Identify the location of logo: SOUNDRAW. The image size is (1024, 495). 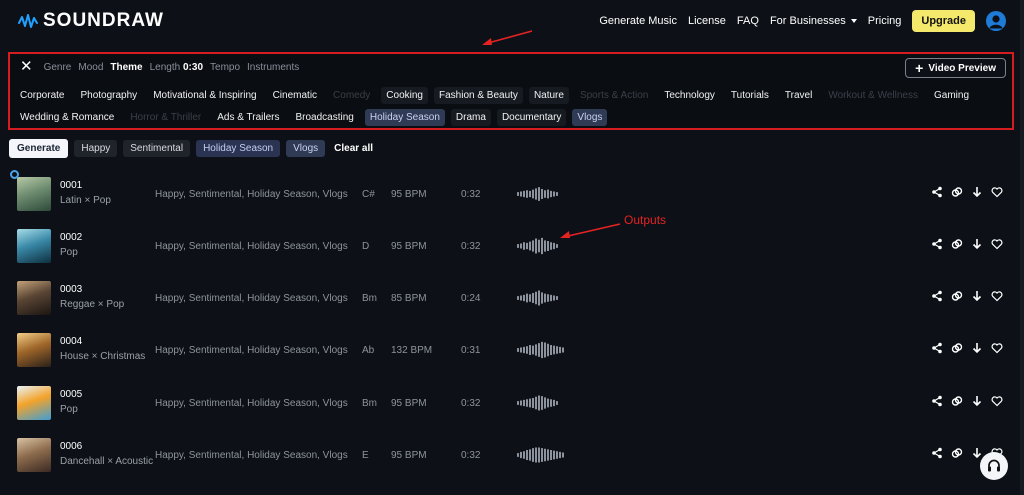
(91, 21).